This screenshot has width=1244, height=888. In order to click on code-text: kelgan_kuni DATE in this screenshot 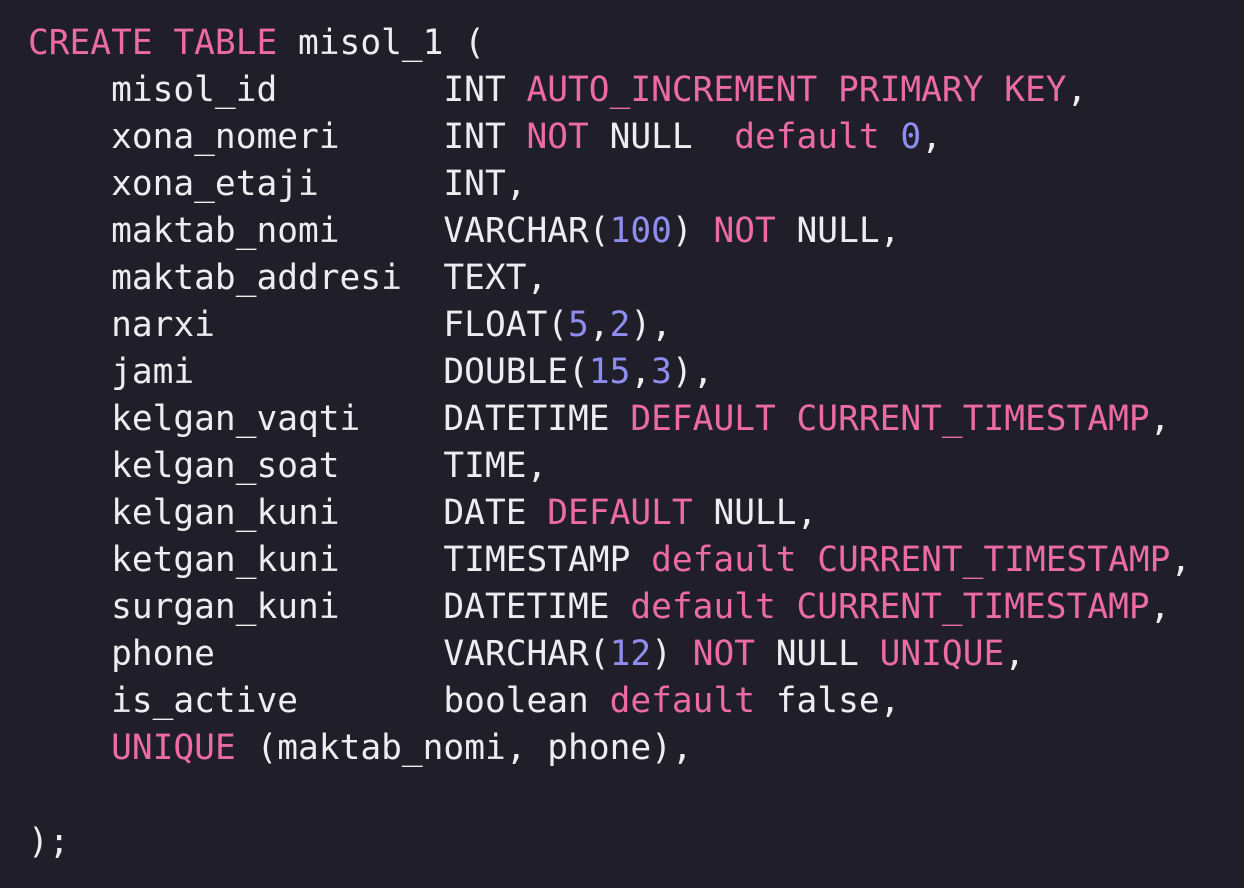, I will do `click(288, 513)`.